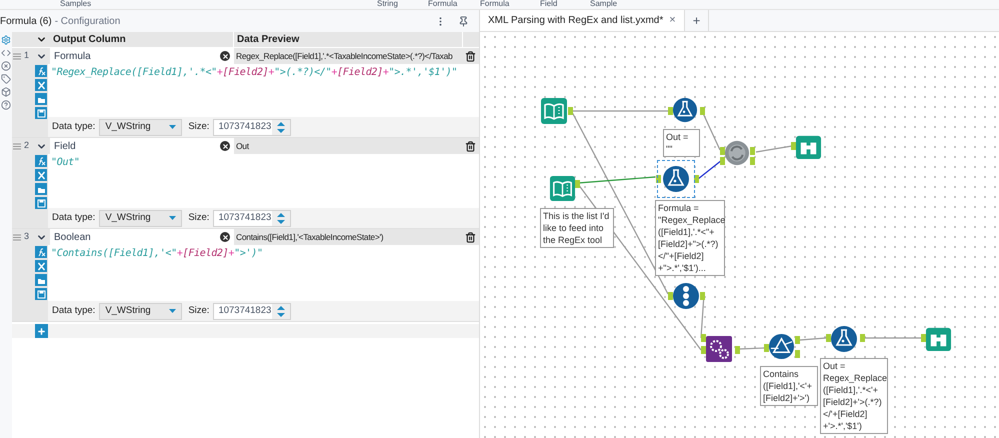 This screenshot has height=438, width=999. Describe the element at coordinates (681, 143) in the screenshot. I see `annotation-note: Out = ""` at that location.